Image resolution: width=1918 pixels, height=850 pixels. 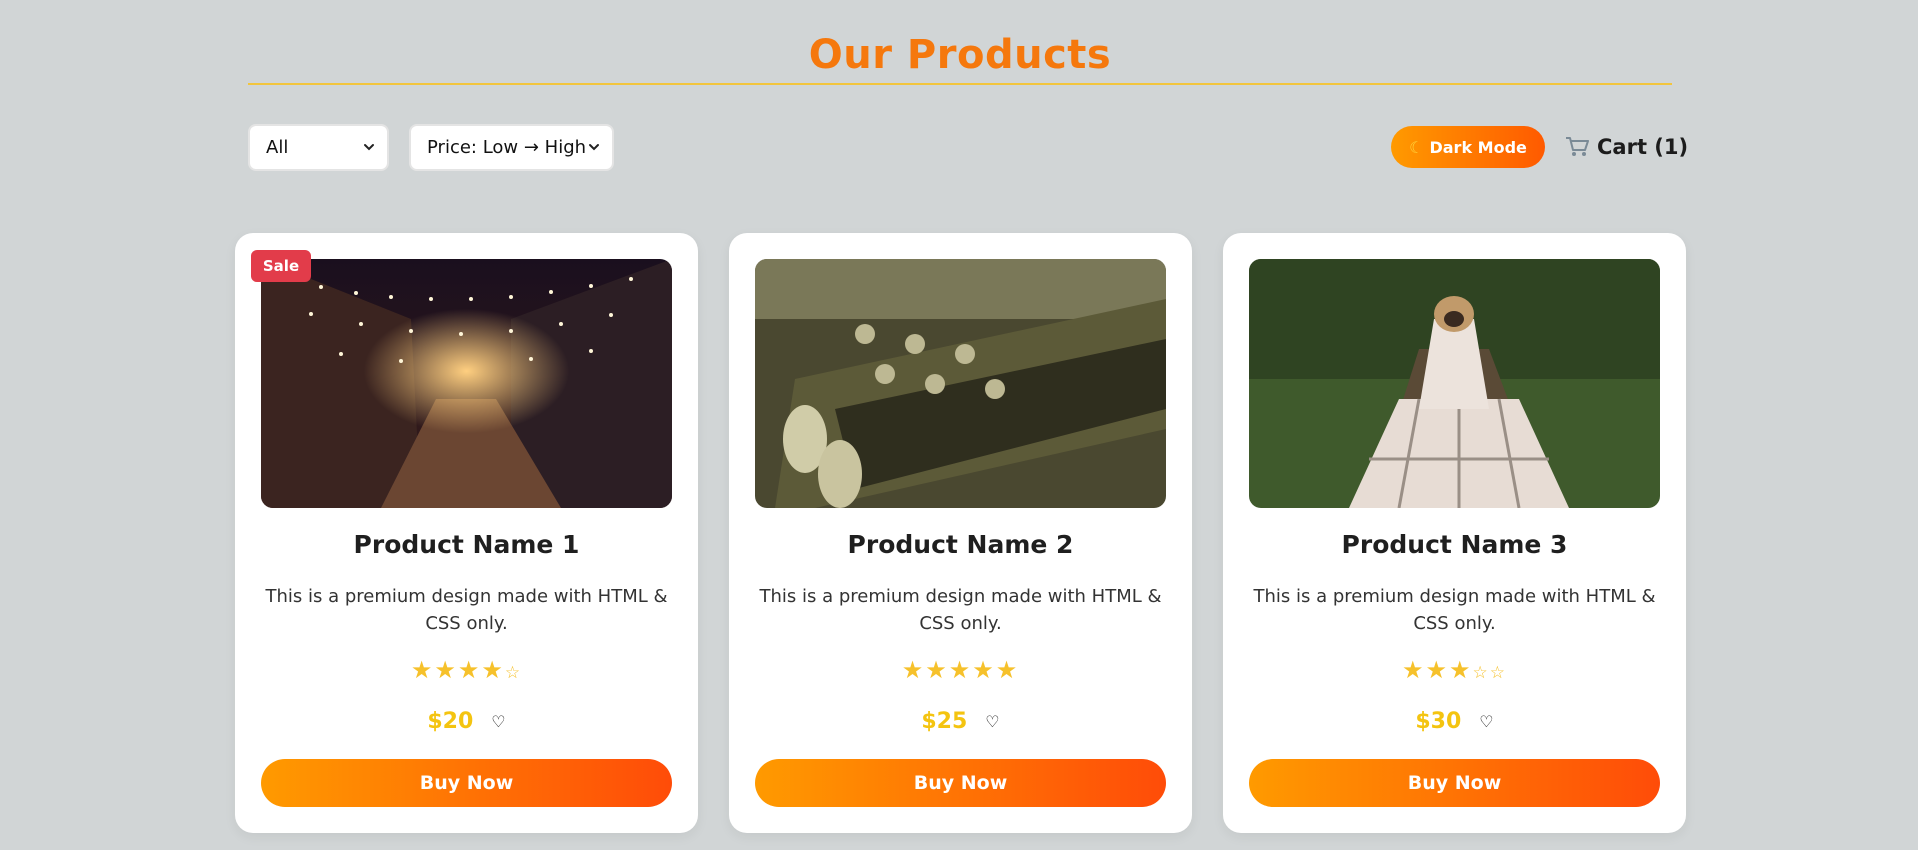 What do you see at coordinates (281, 266) in the screenshot?
I see `sale-badge: Sale` at bounding box center [281, 266].